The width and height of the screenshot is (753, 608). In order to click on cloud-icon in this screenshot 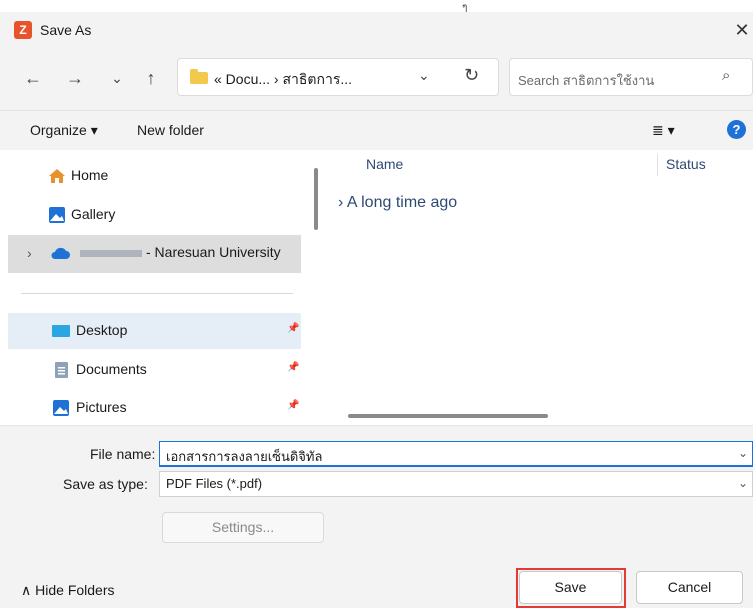, I will do `click(60, 253)`.